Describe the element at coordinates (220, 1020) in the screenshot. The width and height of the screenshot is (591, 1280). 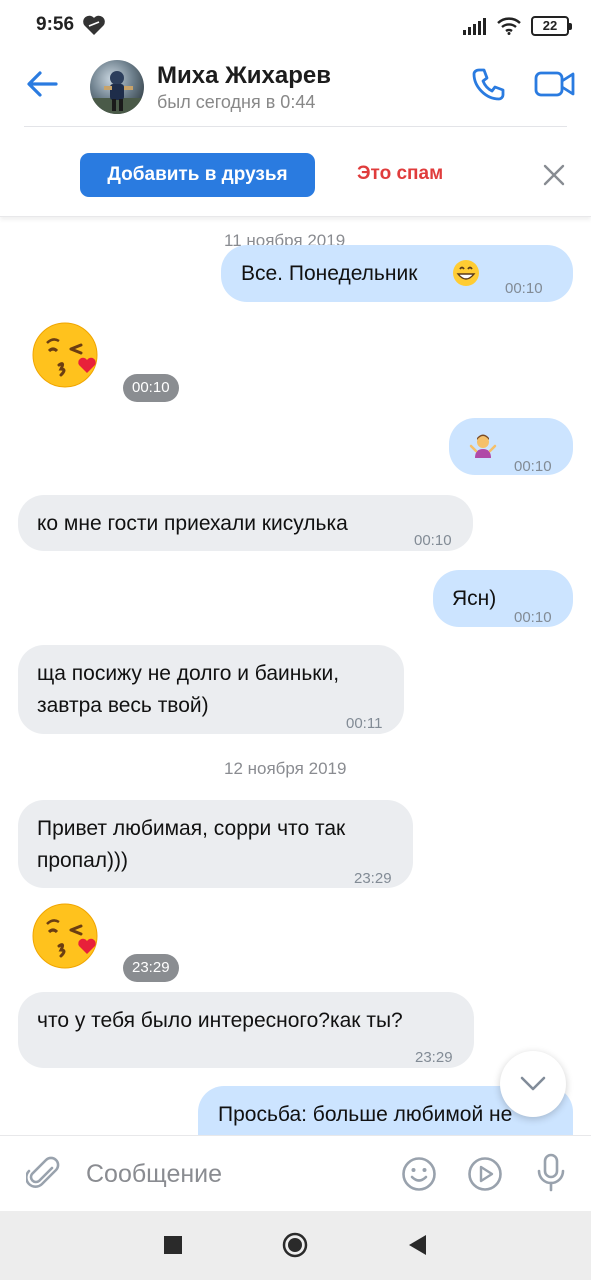
I see `message-text: что у тебя было интересного?как ты?` at that location.